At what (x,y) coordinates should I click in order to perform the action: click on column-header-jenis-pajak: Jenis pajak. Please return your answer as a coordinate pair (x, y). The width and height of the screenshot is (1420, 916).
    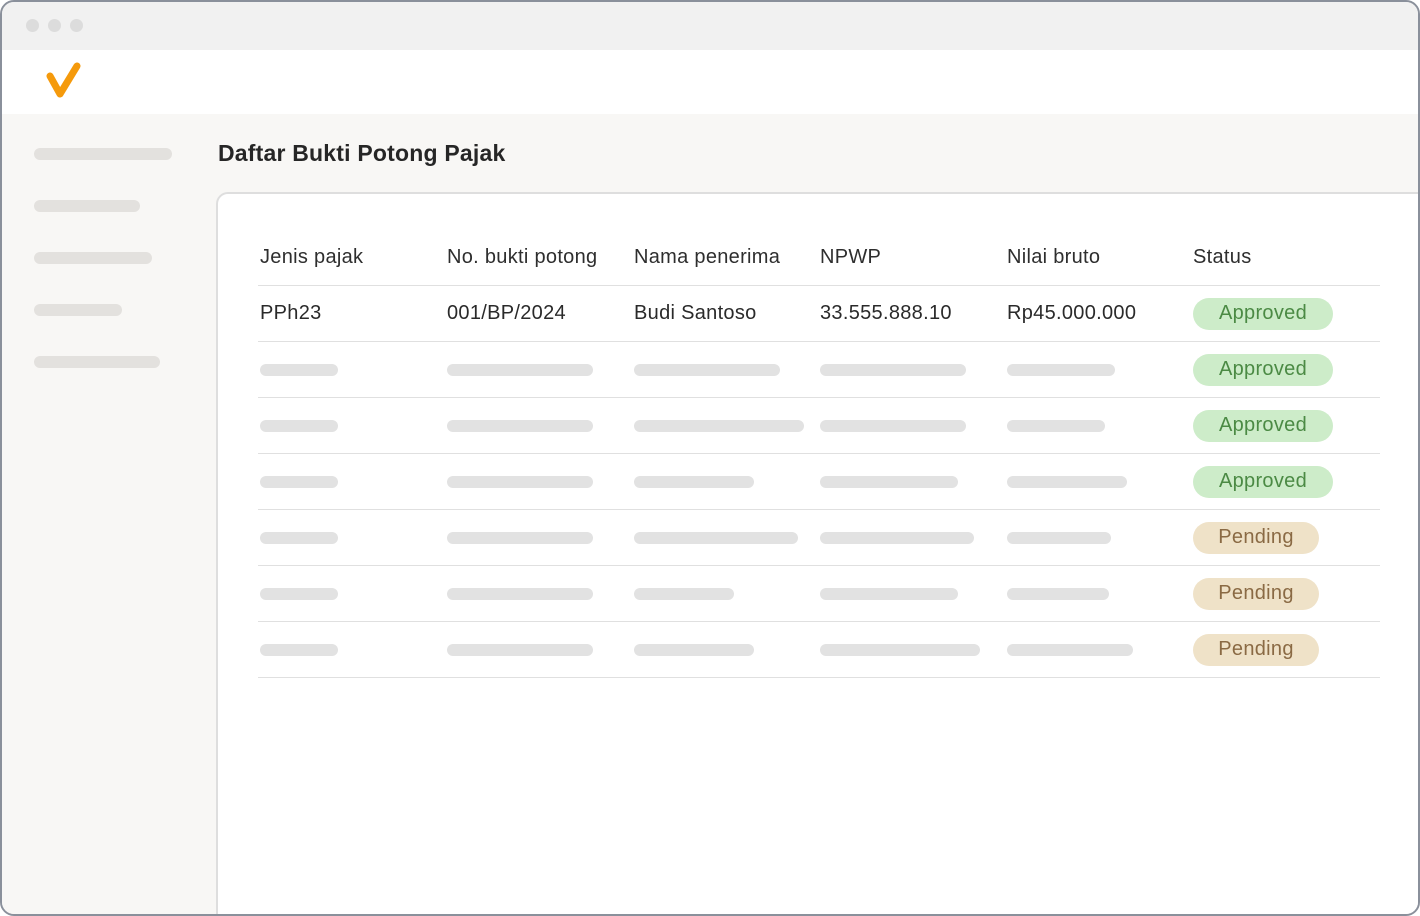
    Looking at the image, I should click on (311, 257).